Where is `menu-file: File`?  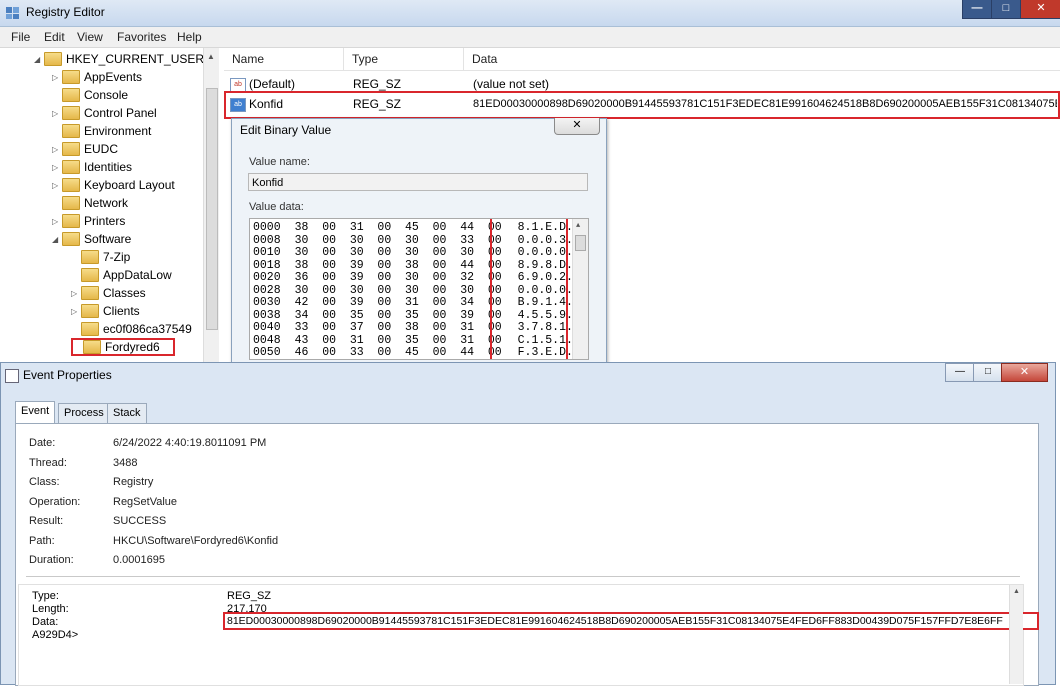 menu-file: File is located at coordinates (20, 37).